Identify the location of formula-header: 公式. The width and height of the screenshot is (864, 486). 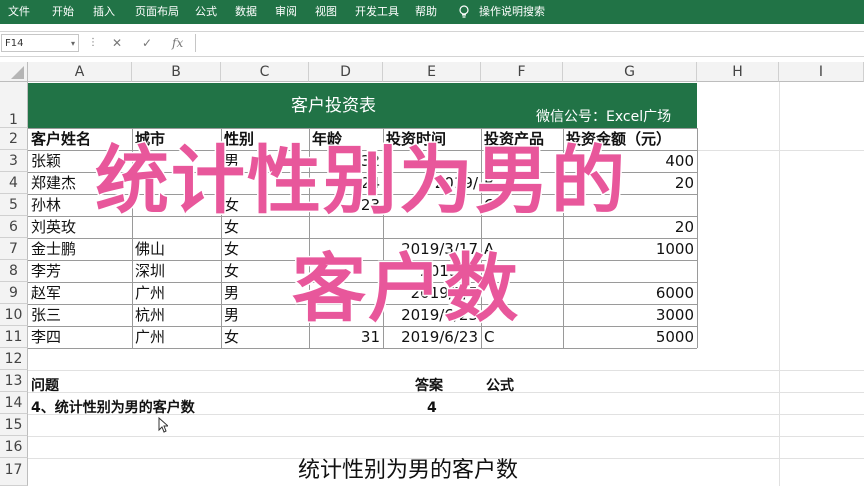
(500, 386).